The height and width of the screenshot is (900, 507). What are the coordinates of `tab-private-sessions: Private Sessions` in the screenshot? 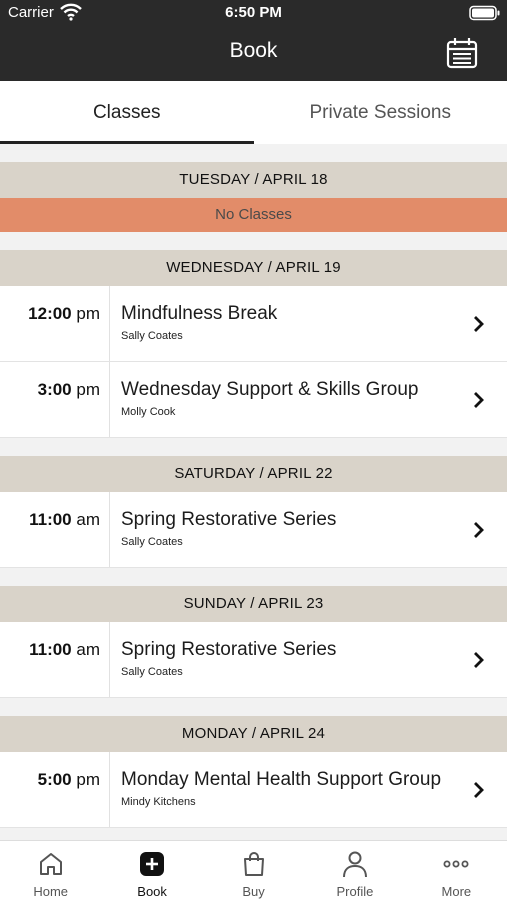 It's located at (380, 112).